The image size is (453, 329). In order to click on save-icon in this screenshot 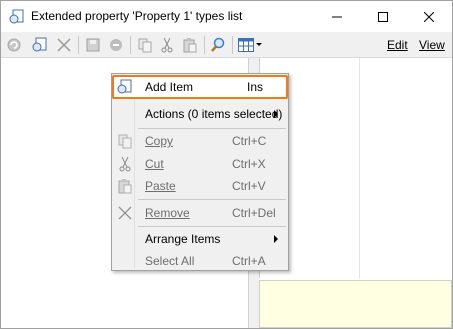, I will do `click(93, 45)`.